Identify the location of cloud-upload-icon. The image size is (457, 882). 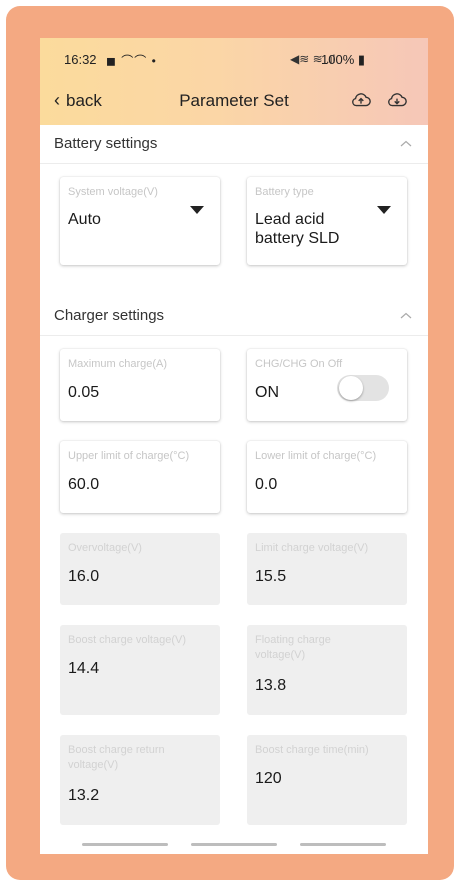
(361, 100).